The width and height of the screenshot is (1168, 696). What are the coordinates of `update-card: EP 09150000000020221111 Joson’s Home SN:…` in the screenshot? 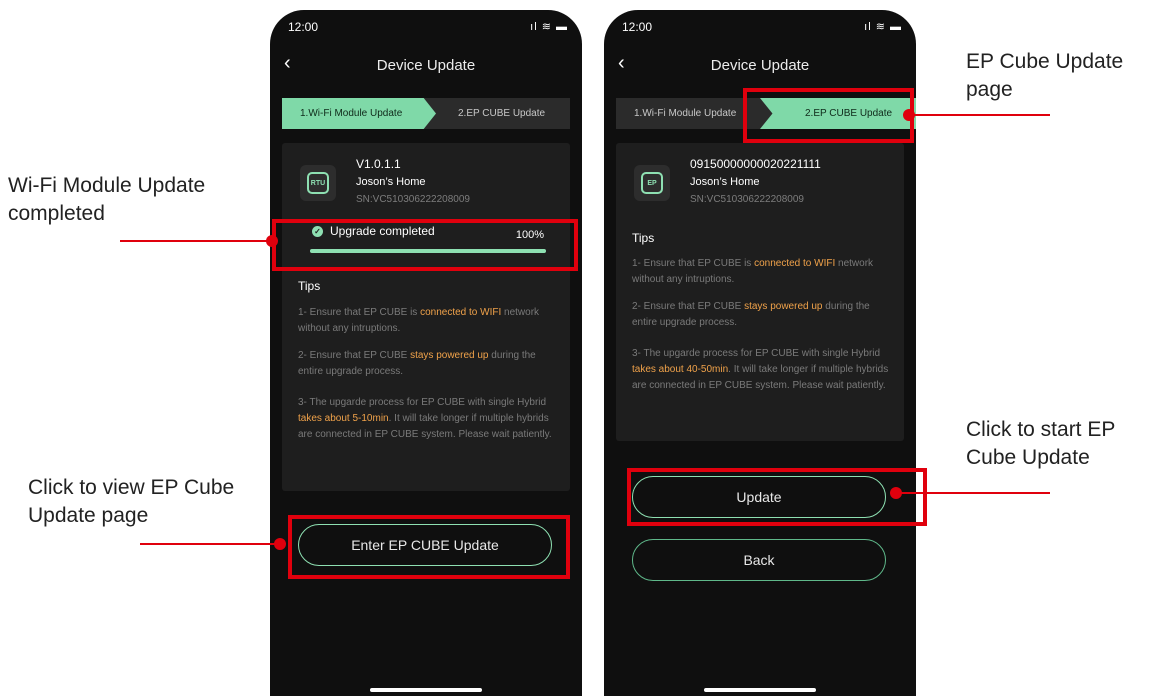 It's located at (760, 292).